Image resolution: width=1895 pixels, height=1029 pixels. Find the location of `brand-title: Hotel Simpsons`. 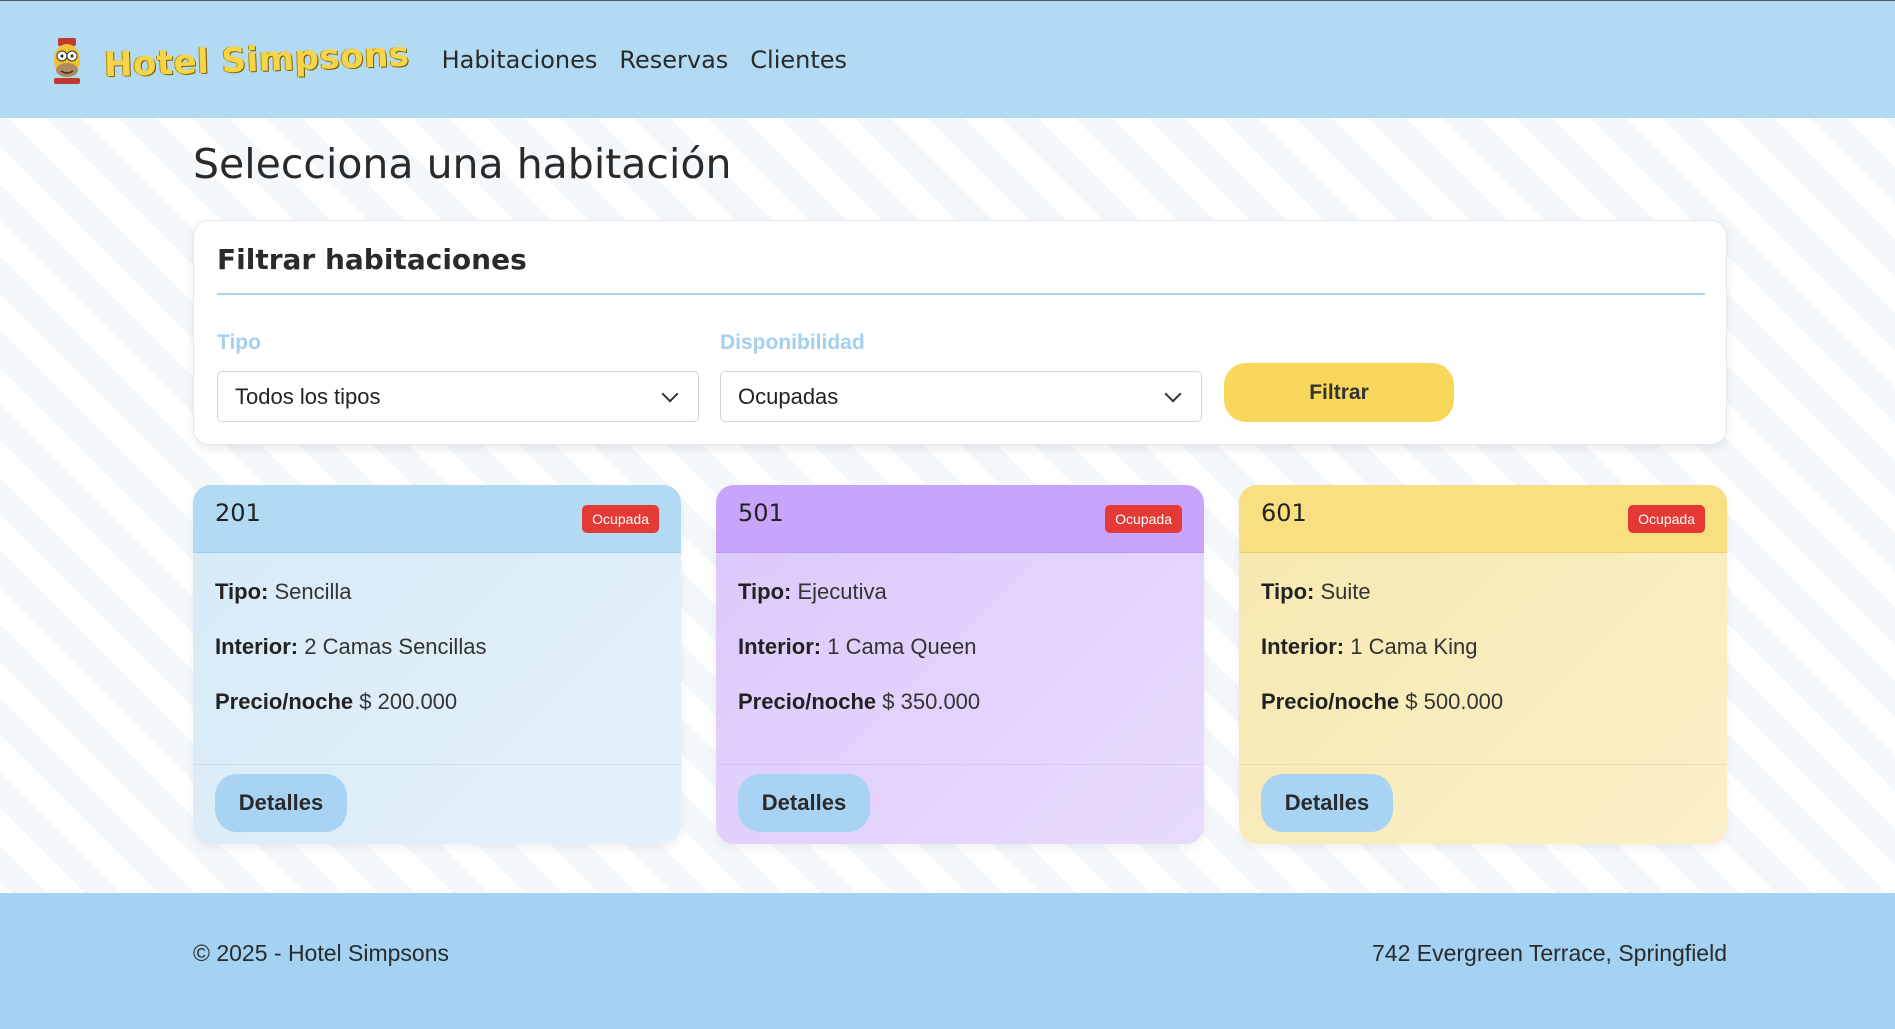

brand-title: Hotel Simpsons is located at coordinates (256, 59).